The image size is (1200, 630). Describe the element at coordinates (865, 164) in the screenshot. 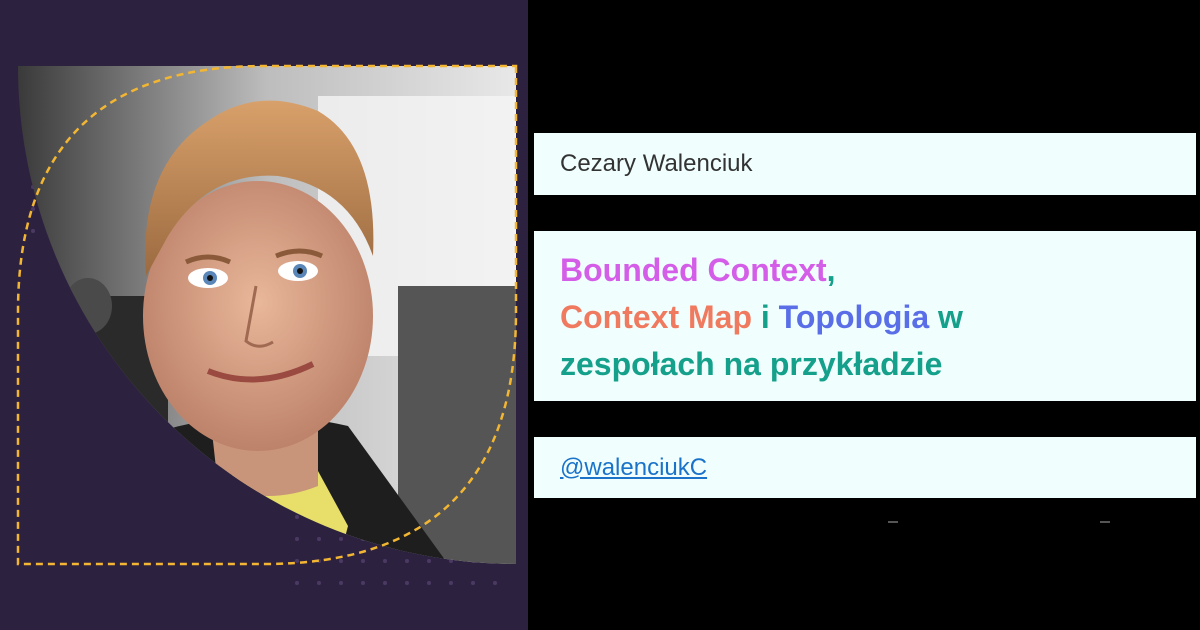

I see `speaker-name-card: Cezary Walenciuk` at that location.